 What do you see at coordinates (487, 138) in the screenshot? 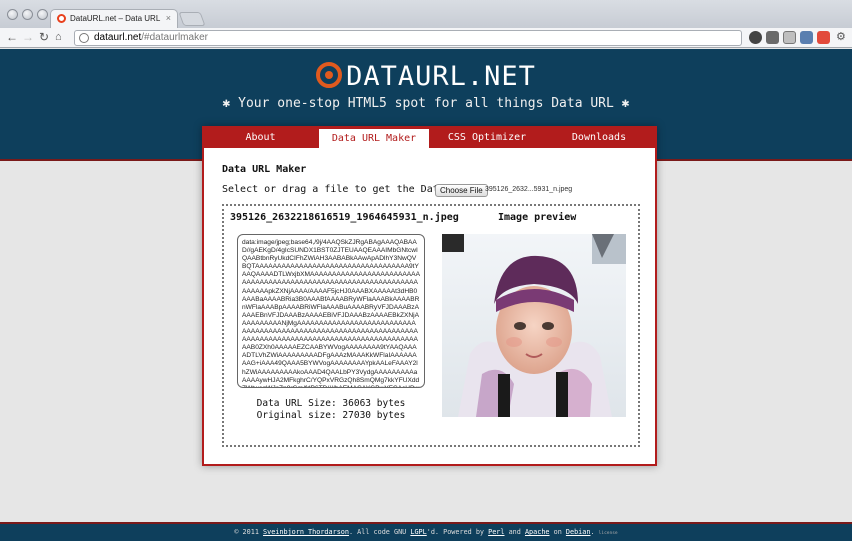
I see `tab-css-optimizer: CSS Optimizer` at bounding box center [487, 138].